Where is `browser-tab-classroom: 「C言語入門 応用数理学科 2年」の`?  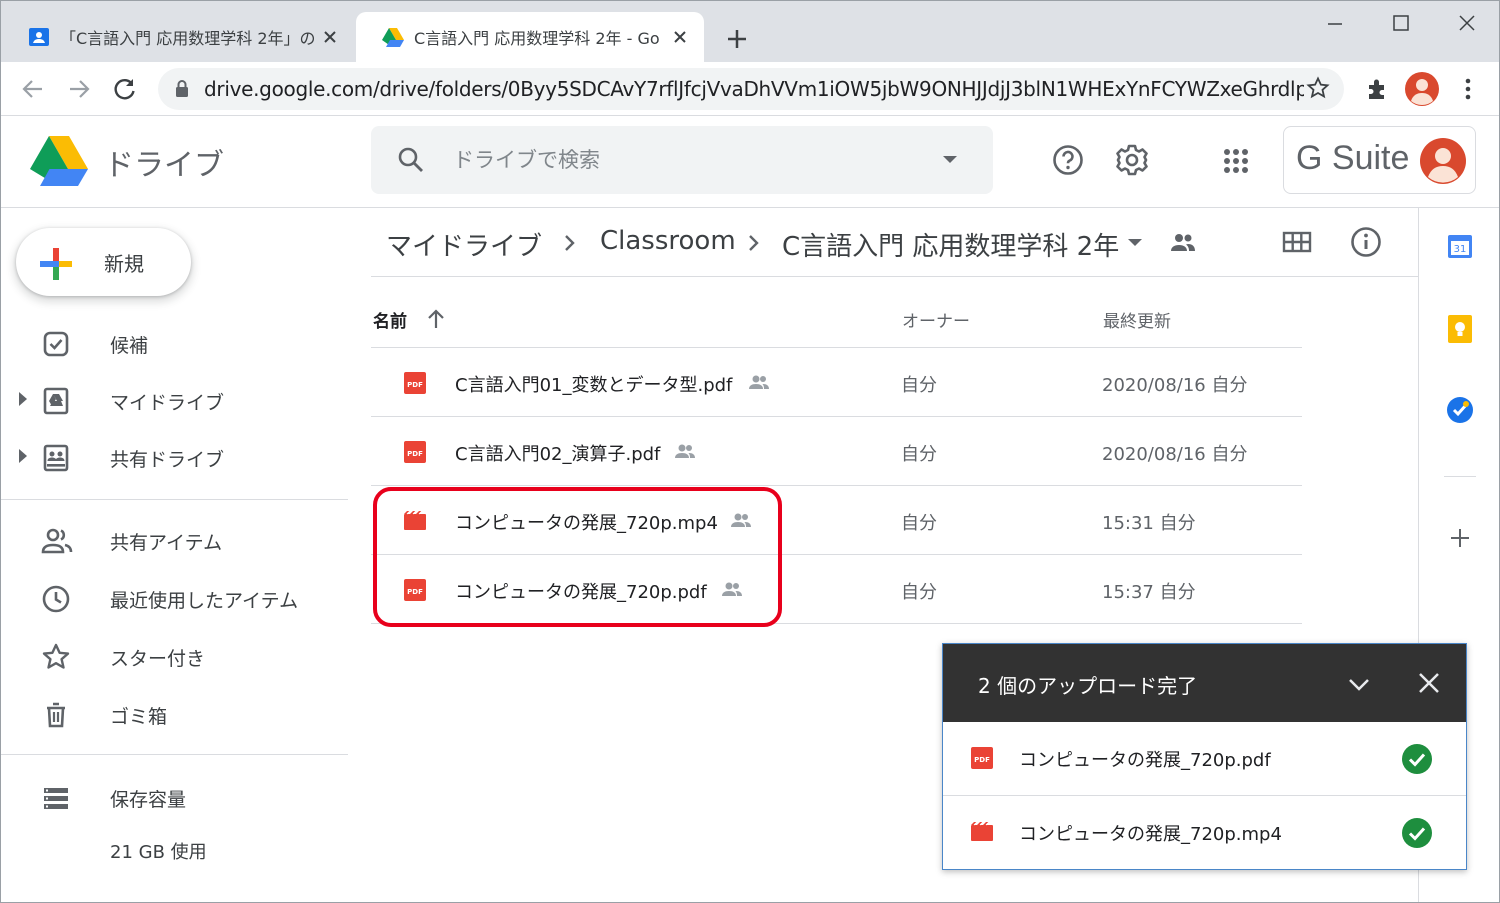 browser-tab-classroom: 「C言語入門 応用数理学科 2年」の is located at coordinates (178, 37).